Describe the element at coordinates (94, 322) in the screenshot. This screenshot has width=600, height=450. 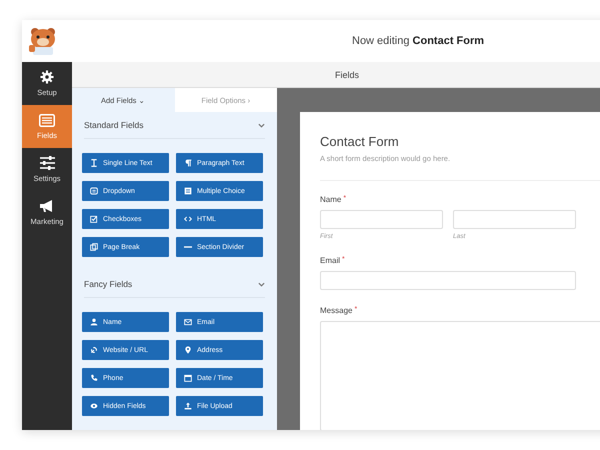
I see `person-icon` at that location.